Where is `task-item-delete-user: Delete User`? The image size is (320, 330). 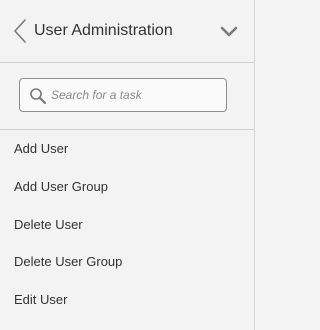
task-item-delete-user: Delete User is located at coordinates (127, 225).